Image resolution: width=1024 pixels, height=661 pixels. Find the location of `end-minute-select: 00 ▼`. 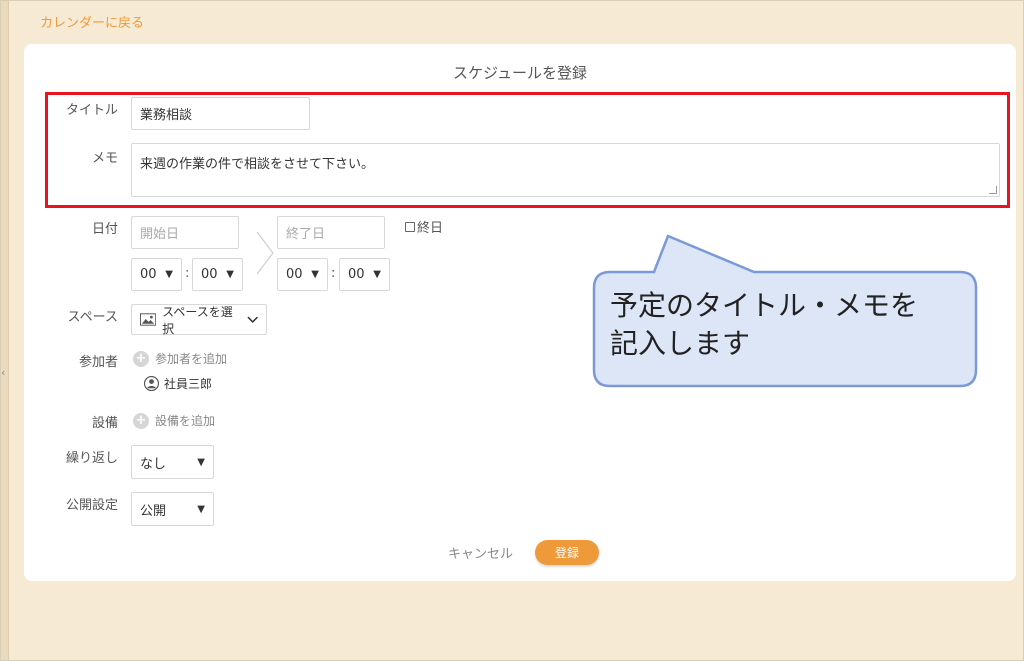

end-minute-select: 00 ▼ is located at coordinates (364, 274).